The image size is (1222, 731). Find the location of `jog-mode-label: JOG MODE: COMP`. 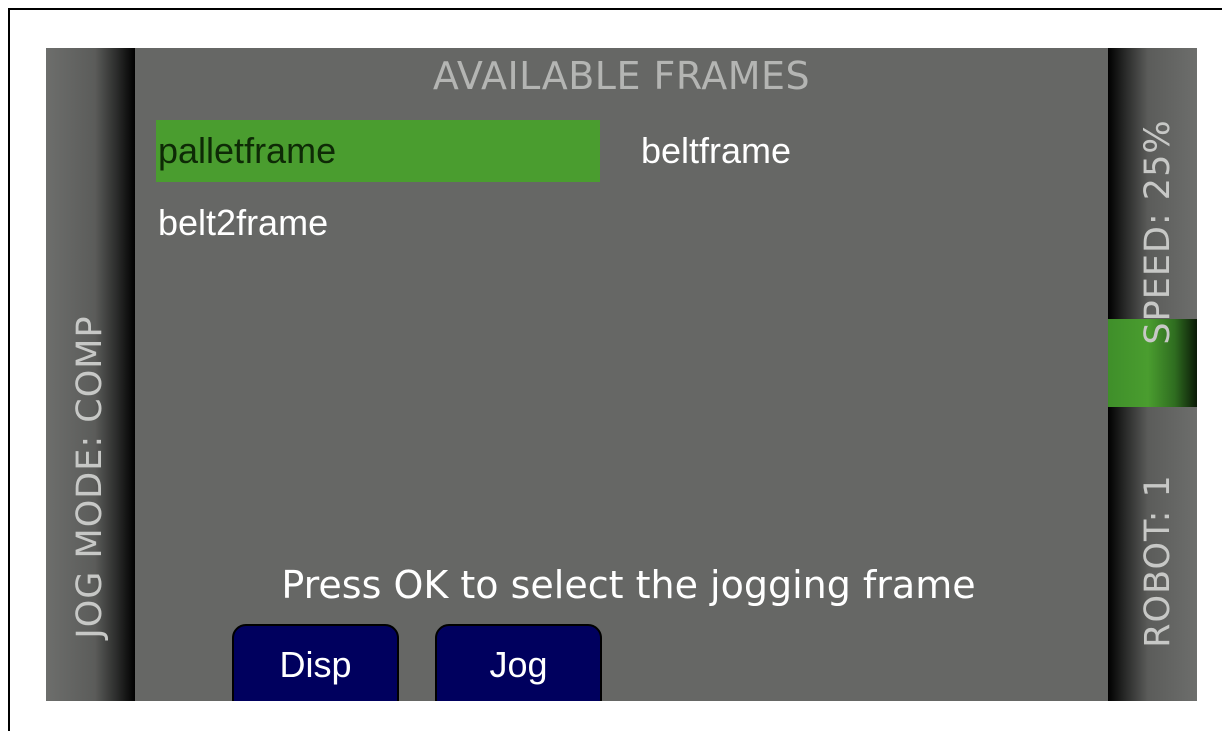

jog-mode-label: JOG MODE: COMP is located at coordinates (90, 477).